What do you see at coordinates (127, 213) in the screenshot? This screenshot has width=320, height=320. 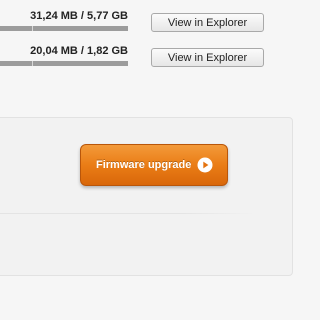 I see `panel-divider` at bounding box center [127, 213].